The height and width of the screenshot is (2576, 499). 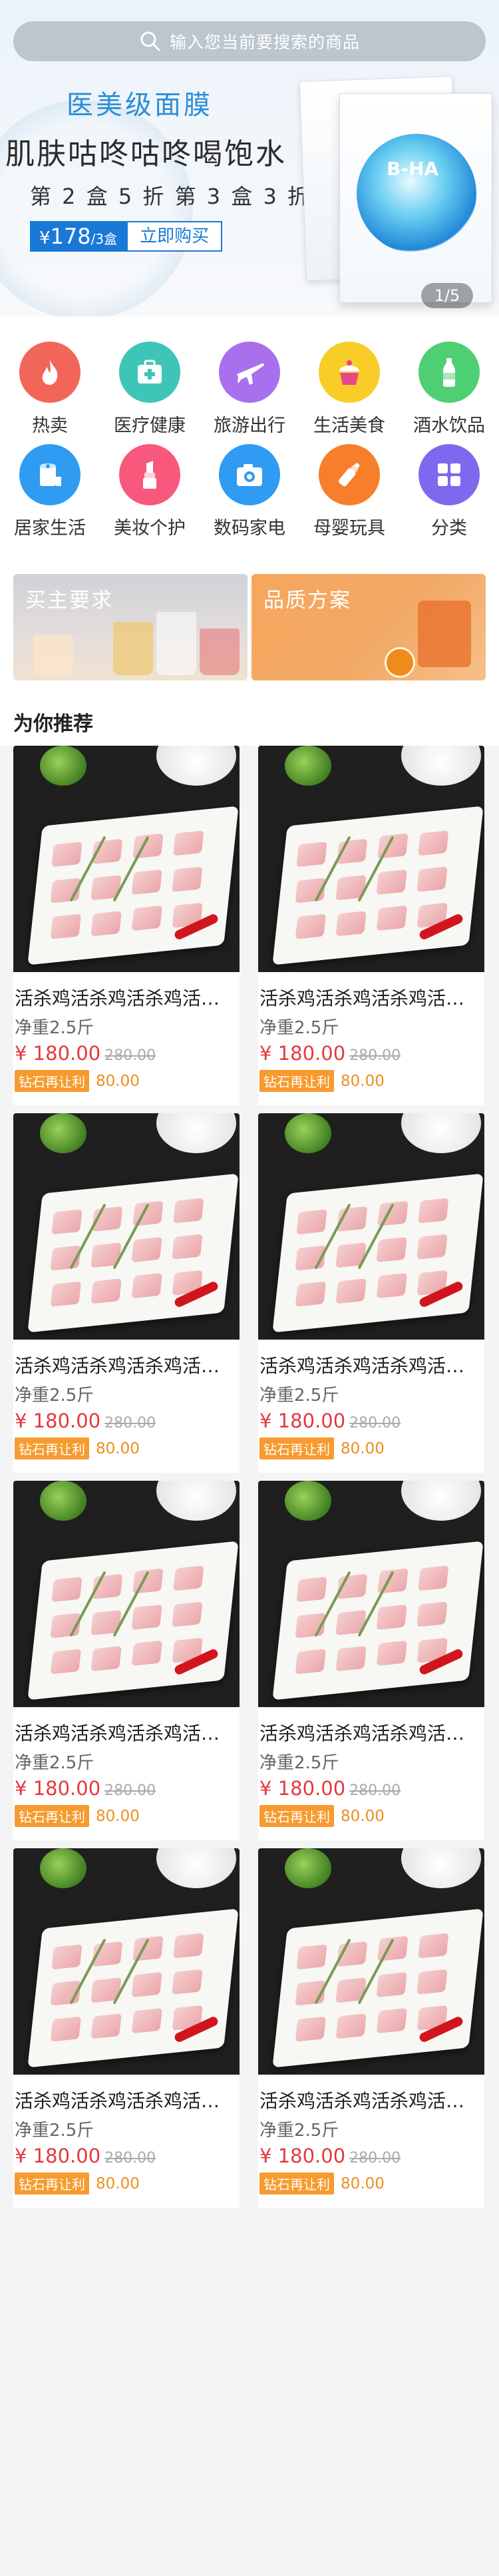 What do you see at coordinates (449, 529) in the screenshot?
I see `category-label: 分类` at bounding box center [449, 529].